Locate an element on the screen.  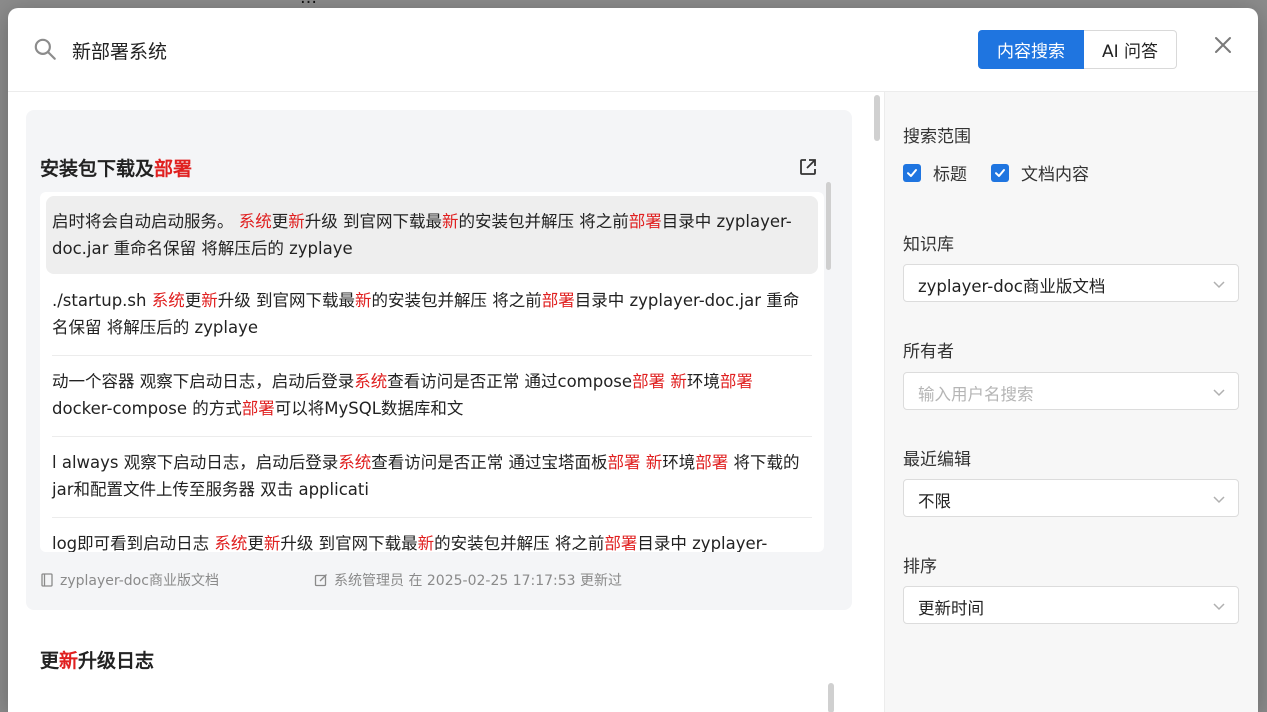
result-title: 安装包下载及部署 is located at coordinates (116, 167).